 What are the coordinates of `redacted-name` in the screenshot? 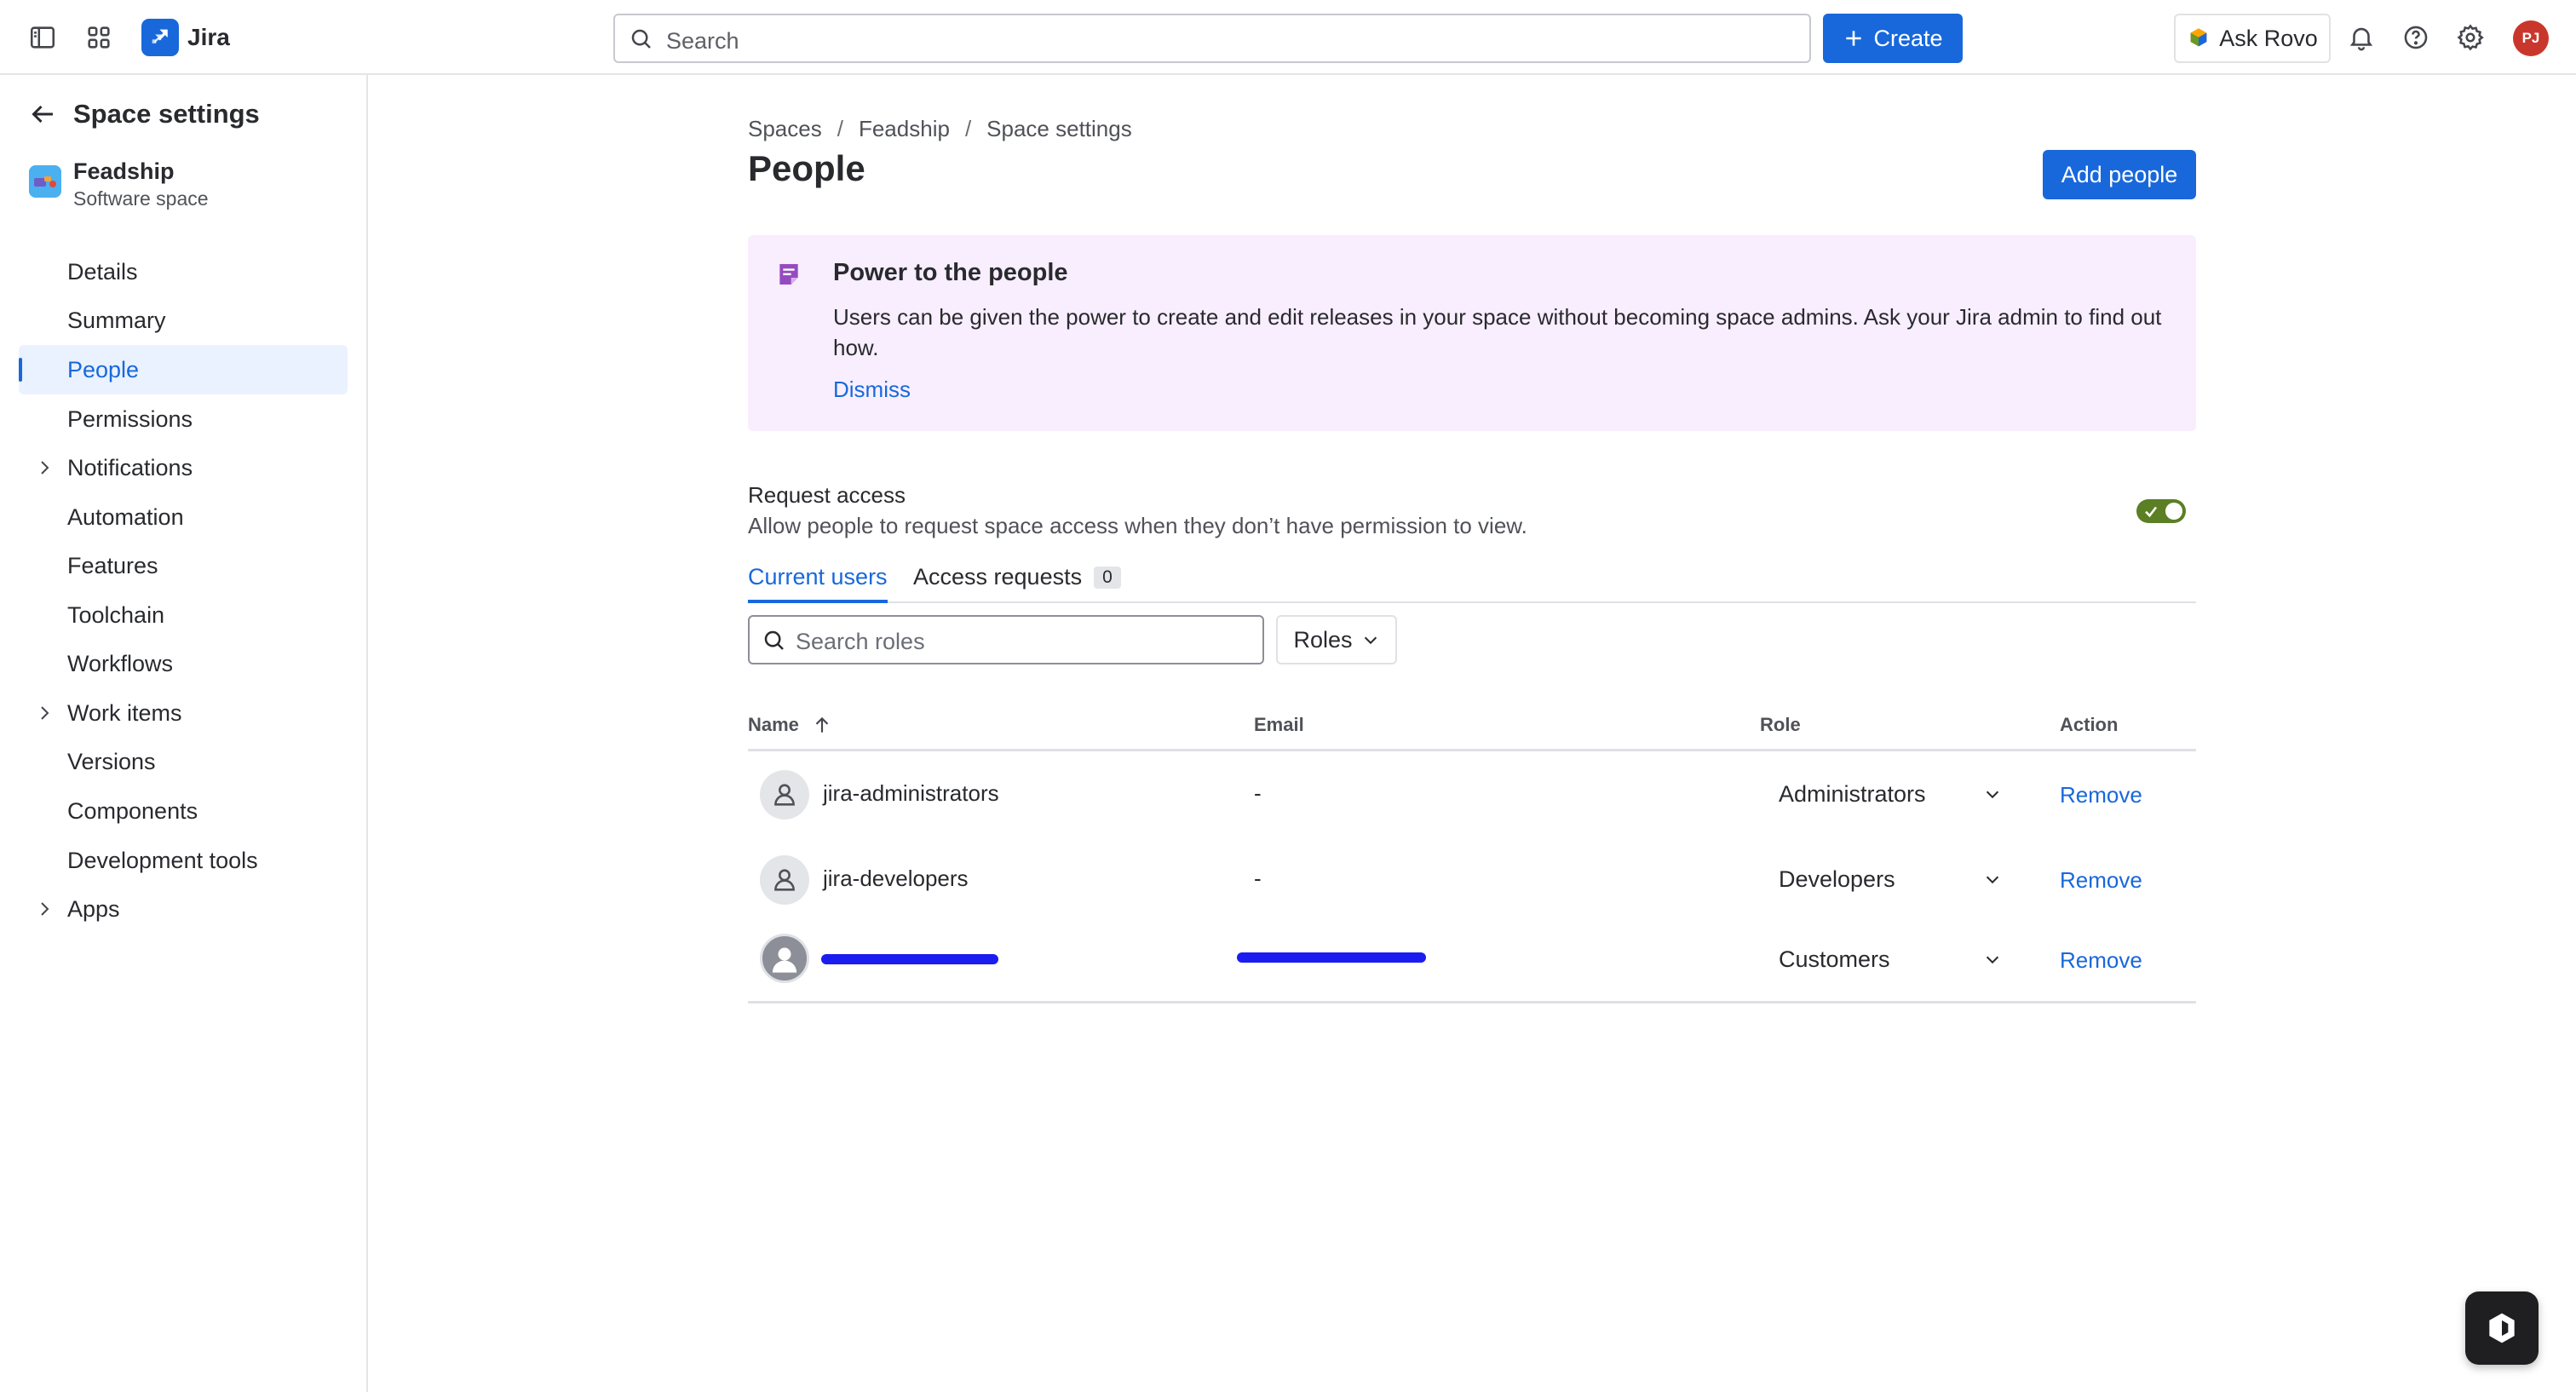 It's located at (909, 959).